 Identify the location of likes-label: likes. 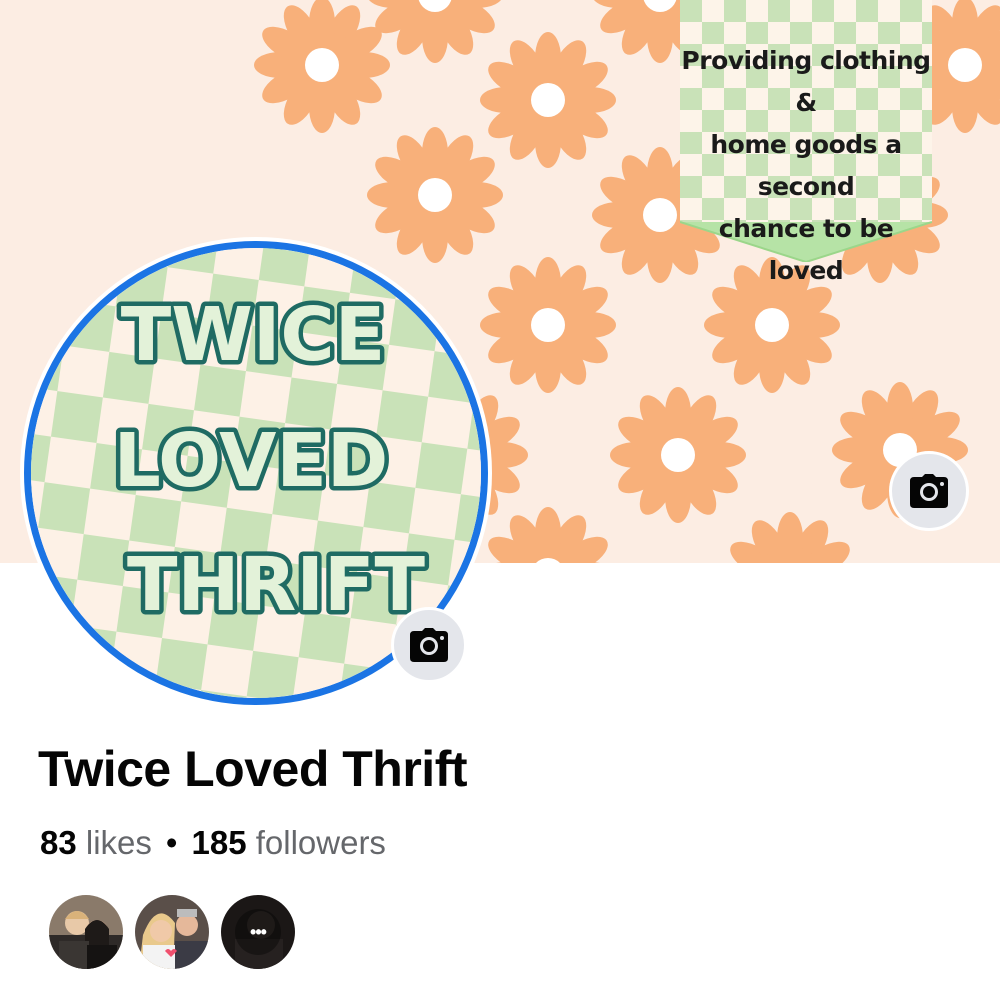
(119, 842).